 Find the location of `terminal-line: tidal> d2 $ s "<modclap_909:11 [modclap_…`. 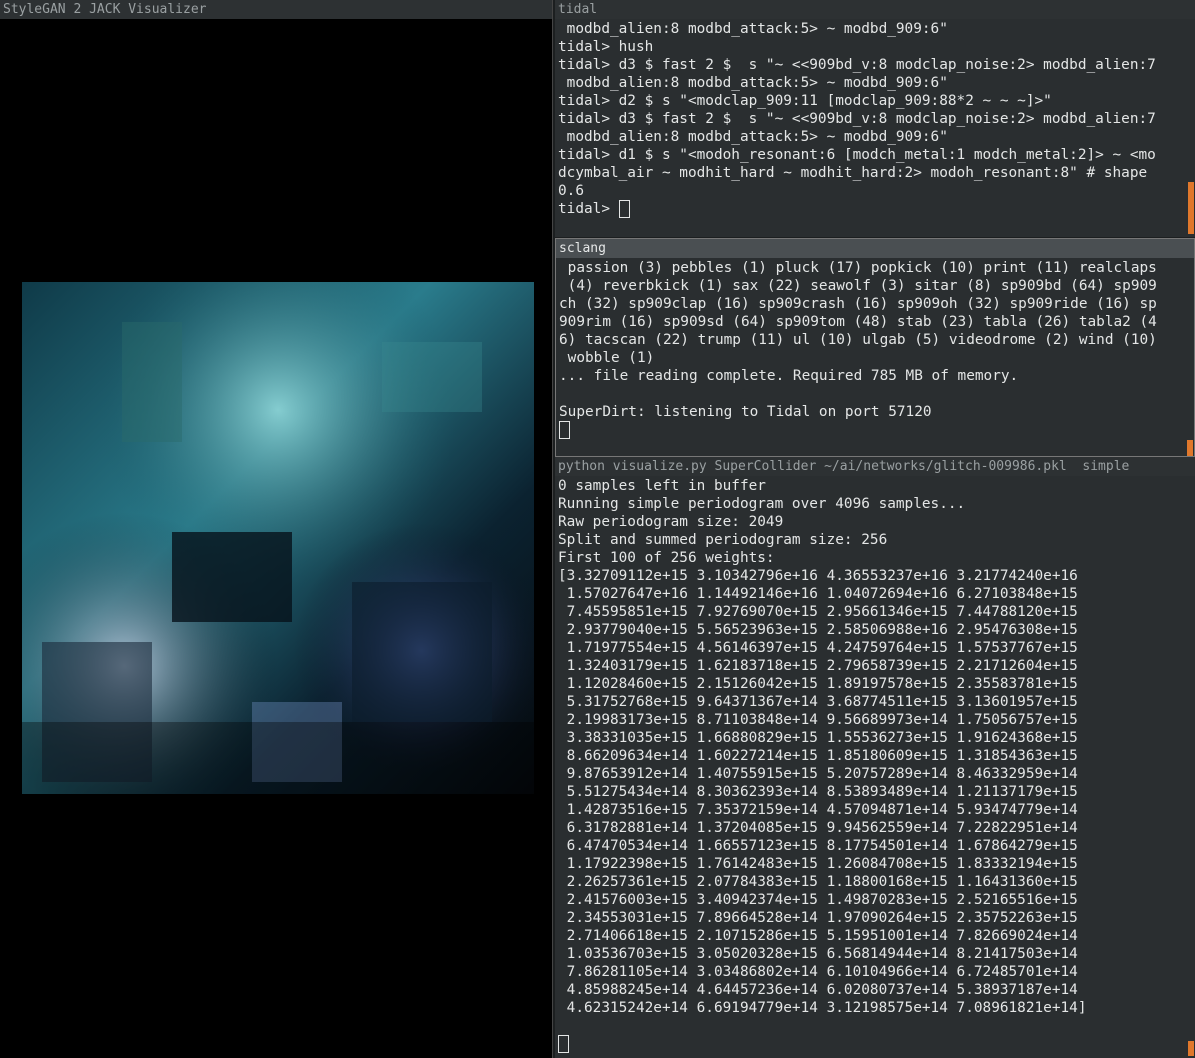

terminal-line: tidal> d2 $ s "<modclap_909:11 [modclap_… is located at coordinates (805, 101).